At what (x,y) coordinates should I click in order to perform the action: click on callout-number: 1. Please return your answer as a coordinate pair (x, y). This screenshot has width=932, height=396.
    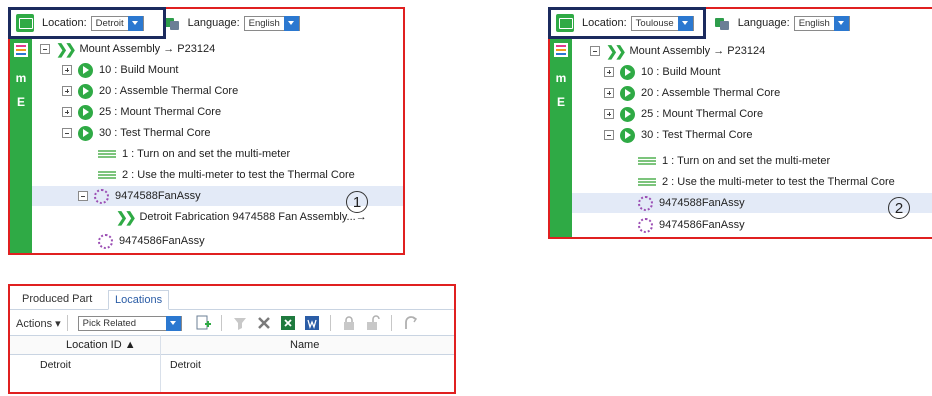
    Looking at the image, I should click on (357, 202).